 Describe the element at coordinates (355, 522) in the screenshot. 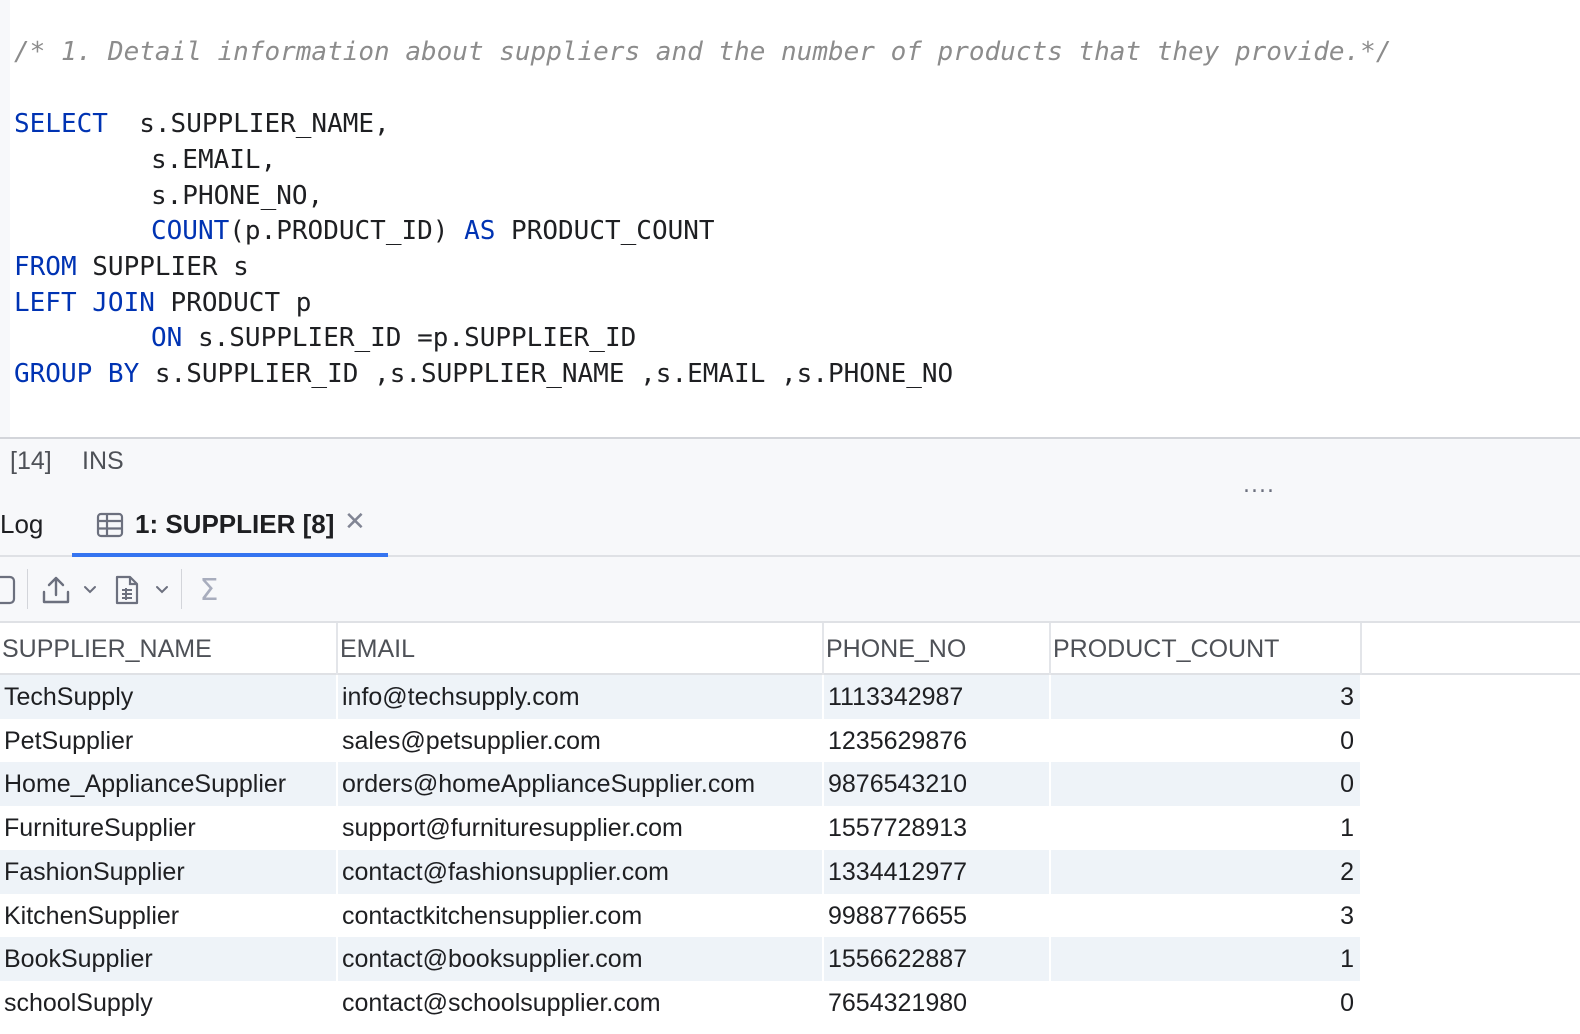

I see `close-icon: ✕` at that location.